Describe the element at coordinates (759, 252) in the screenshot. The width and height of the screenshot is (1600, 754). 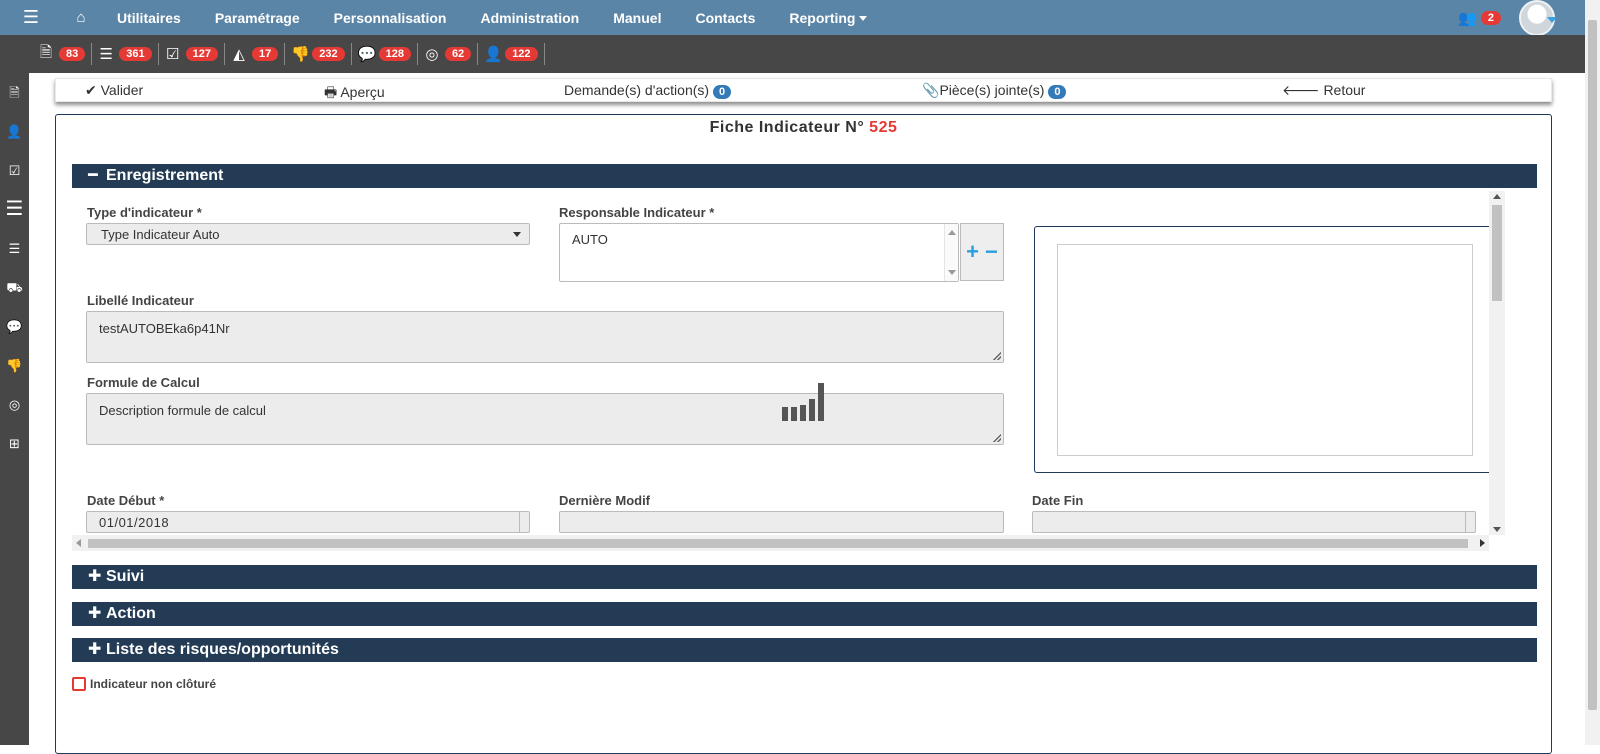
I see `responsable-list: AUTO` at that location.